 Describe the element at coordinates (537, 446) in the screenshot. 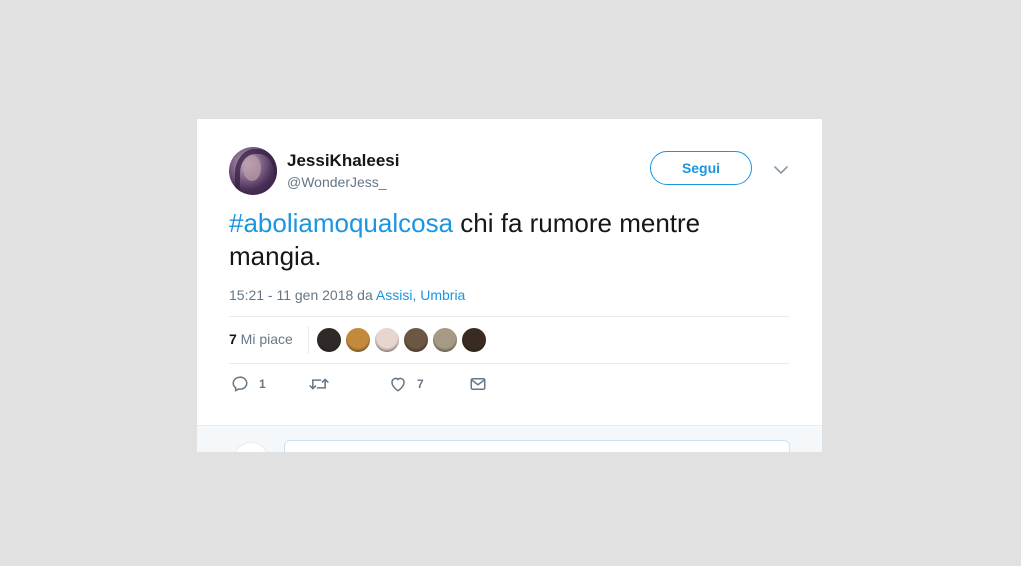

I see `reply-input` at that location.